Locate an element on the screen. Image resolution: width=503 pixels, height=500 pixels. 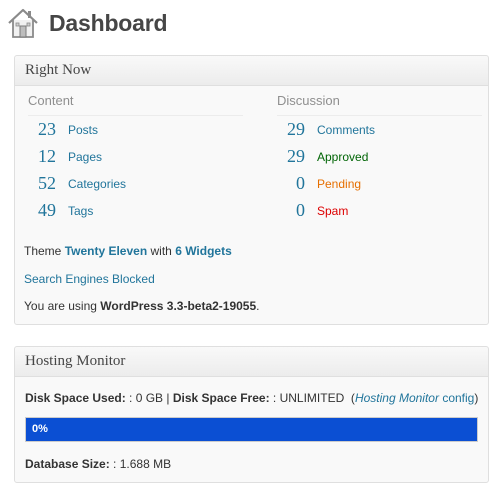
version-suffix: . is located at coordinates (258, 306).